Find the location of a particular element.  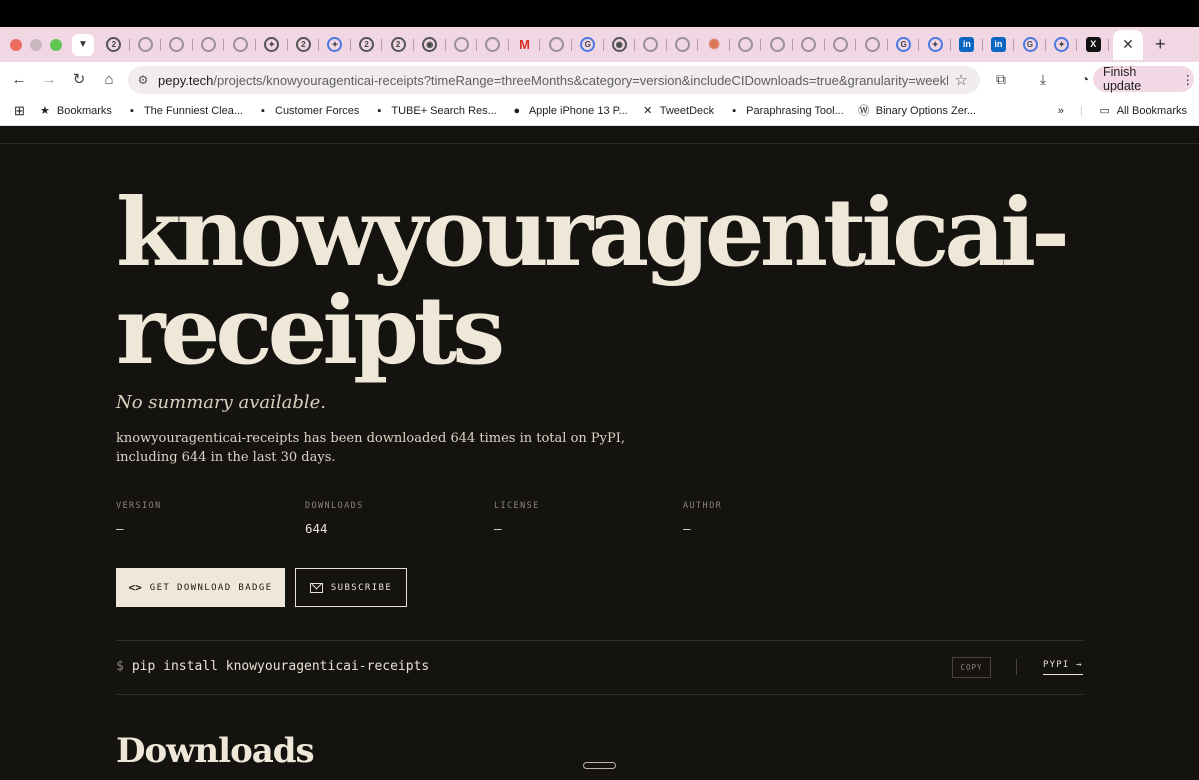

bookmark-star-icon: ☆ is located at coordinates (961, 80).